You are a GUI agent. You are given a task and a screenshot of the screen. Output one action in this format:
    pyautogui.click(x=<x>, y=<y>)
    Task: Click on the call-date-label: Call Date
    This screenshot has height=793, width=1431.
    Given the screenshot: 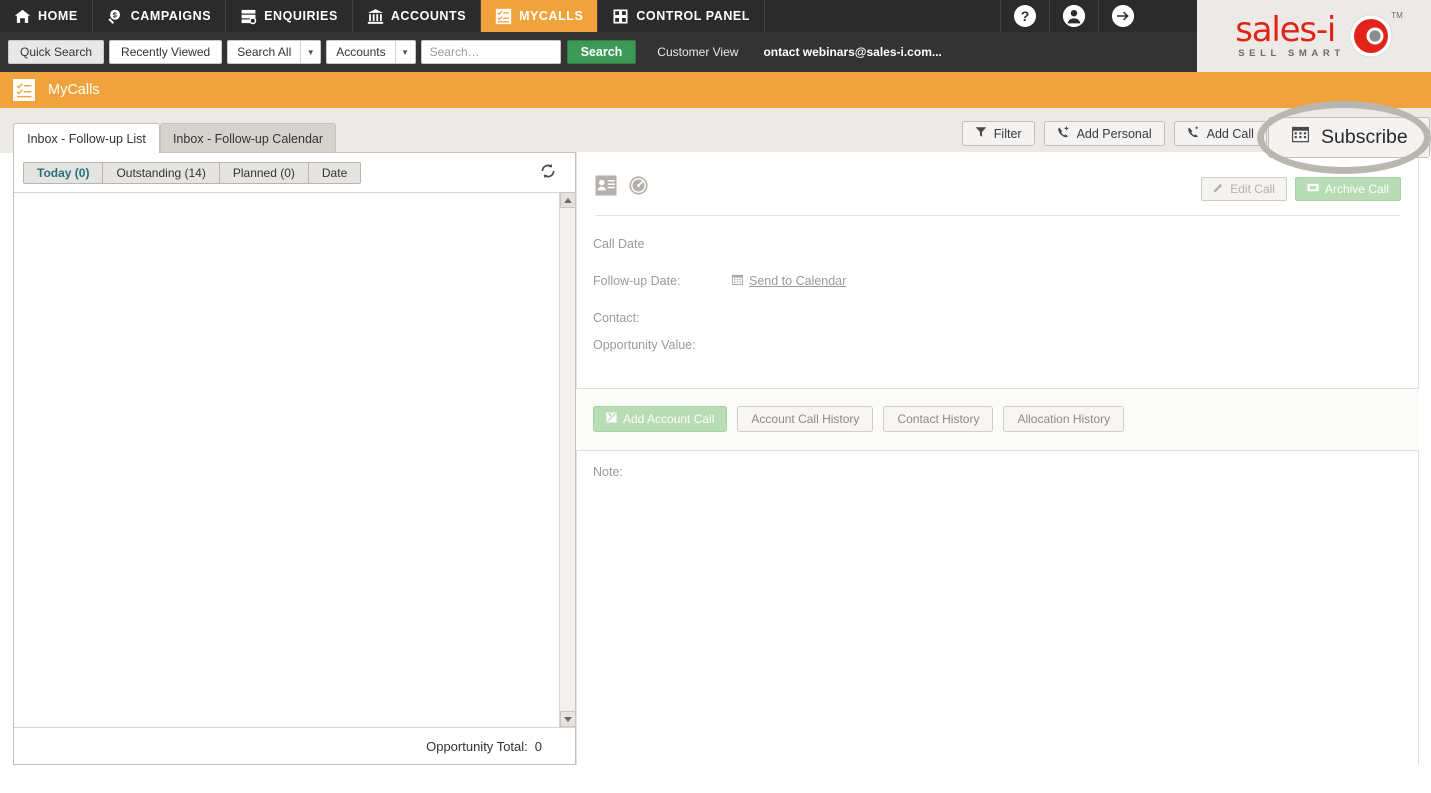 What is the action you would take?
    pyautogui.click(x=619, y=244)
    